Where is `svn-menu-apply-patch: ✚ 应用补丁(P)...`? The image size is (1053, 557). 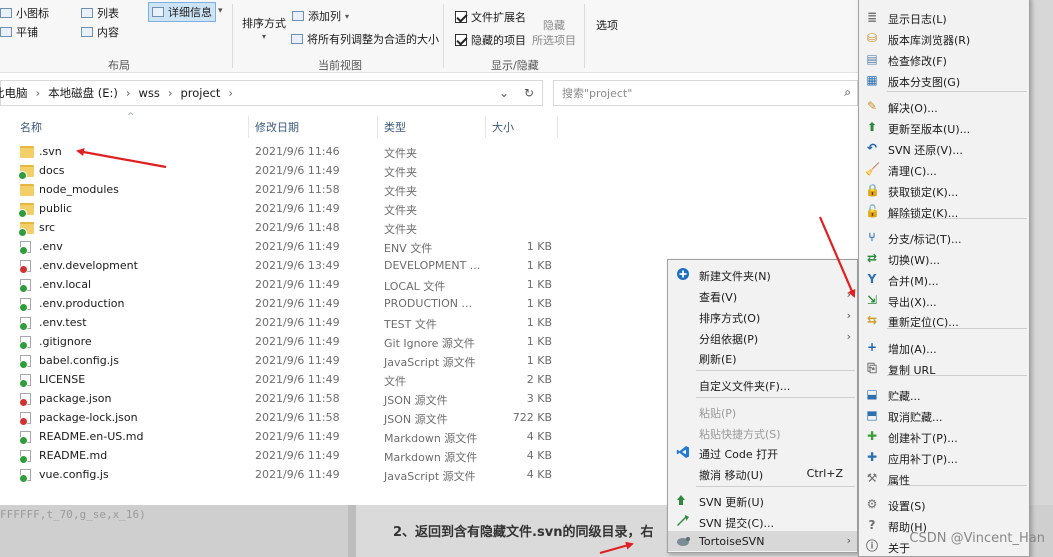 svn-menu-apply-patch: ✚ 应用补丁(P)... is located at coordinates (944, 457).